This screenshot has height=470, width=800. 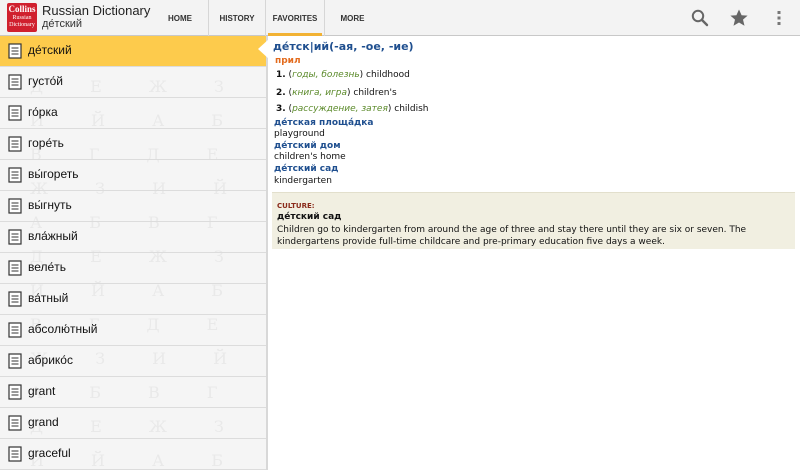 I want to click on list-item: де́тский, so click(x=133, y=51).